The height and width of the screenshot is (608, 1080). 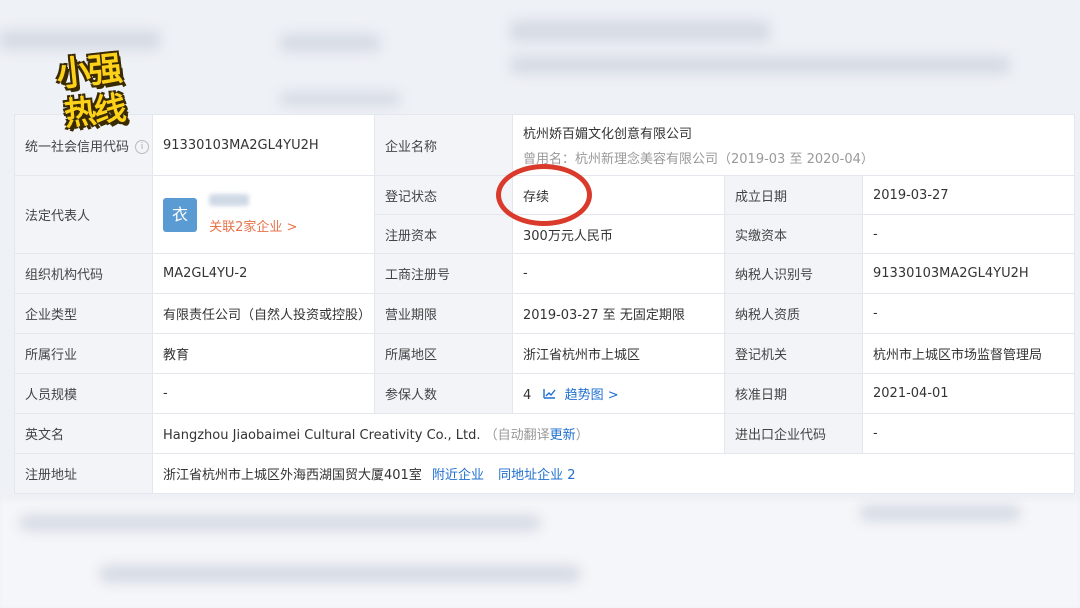 I want to click on biz-reg-no-label: 工商注册号, so click(x=443, y=273).